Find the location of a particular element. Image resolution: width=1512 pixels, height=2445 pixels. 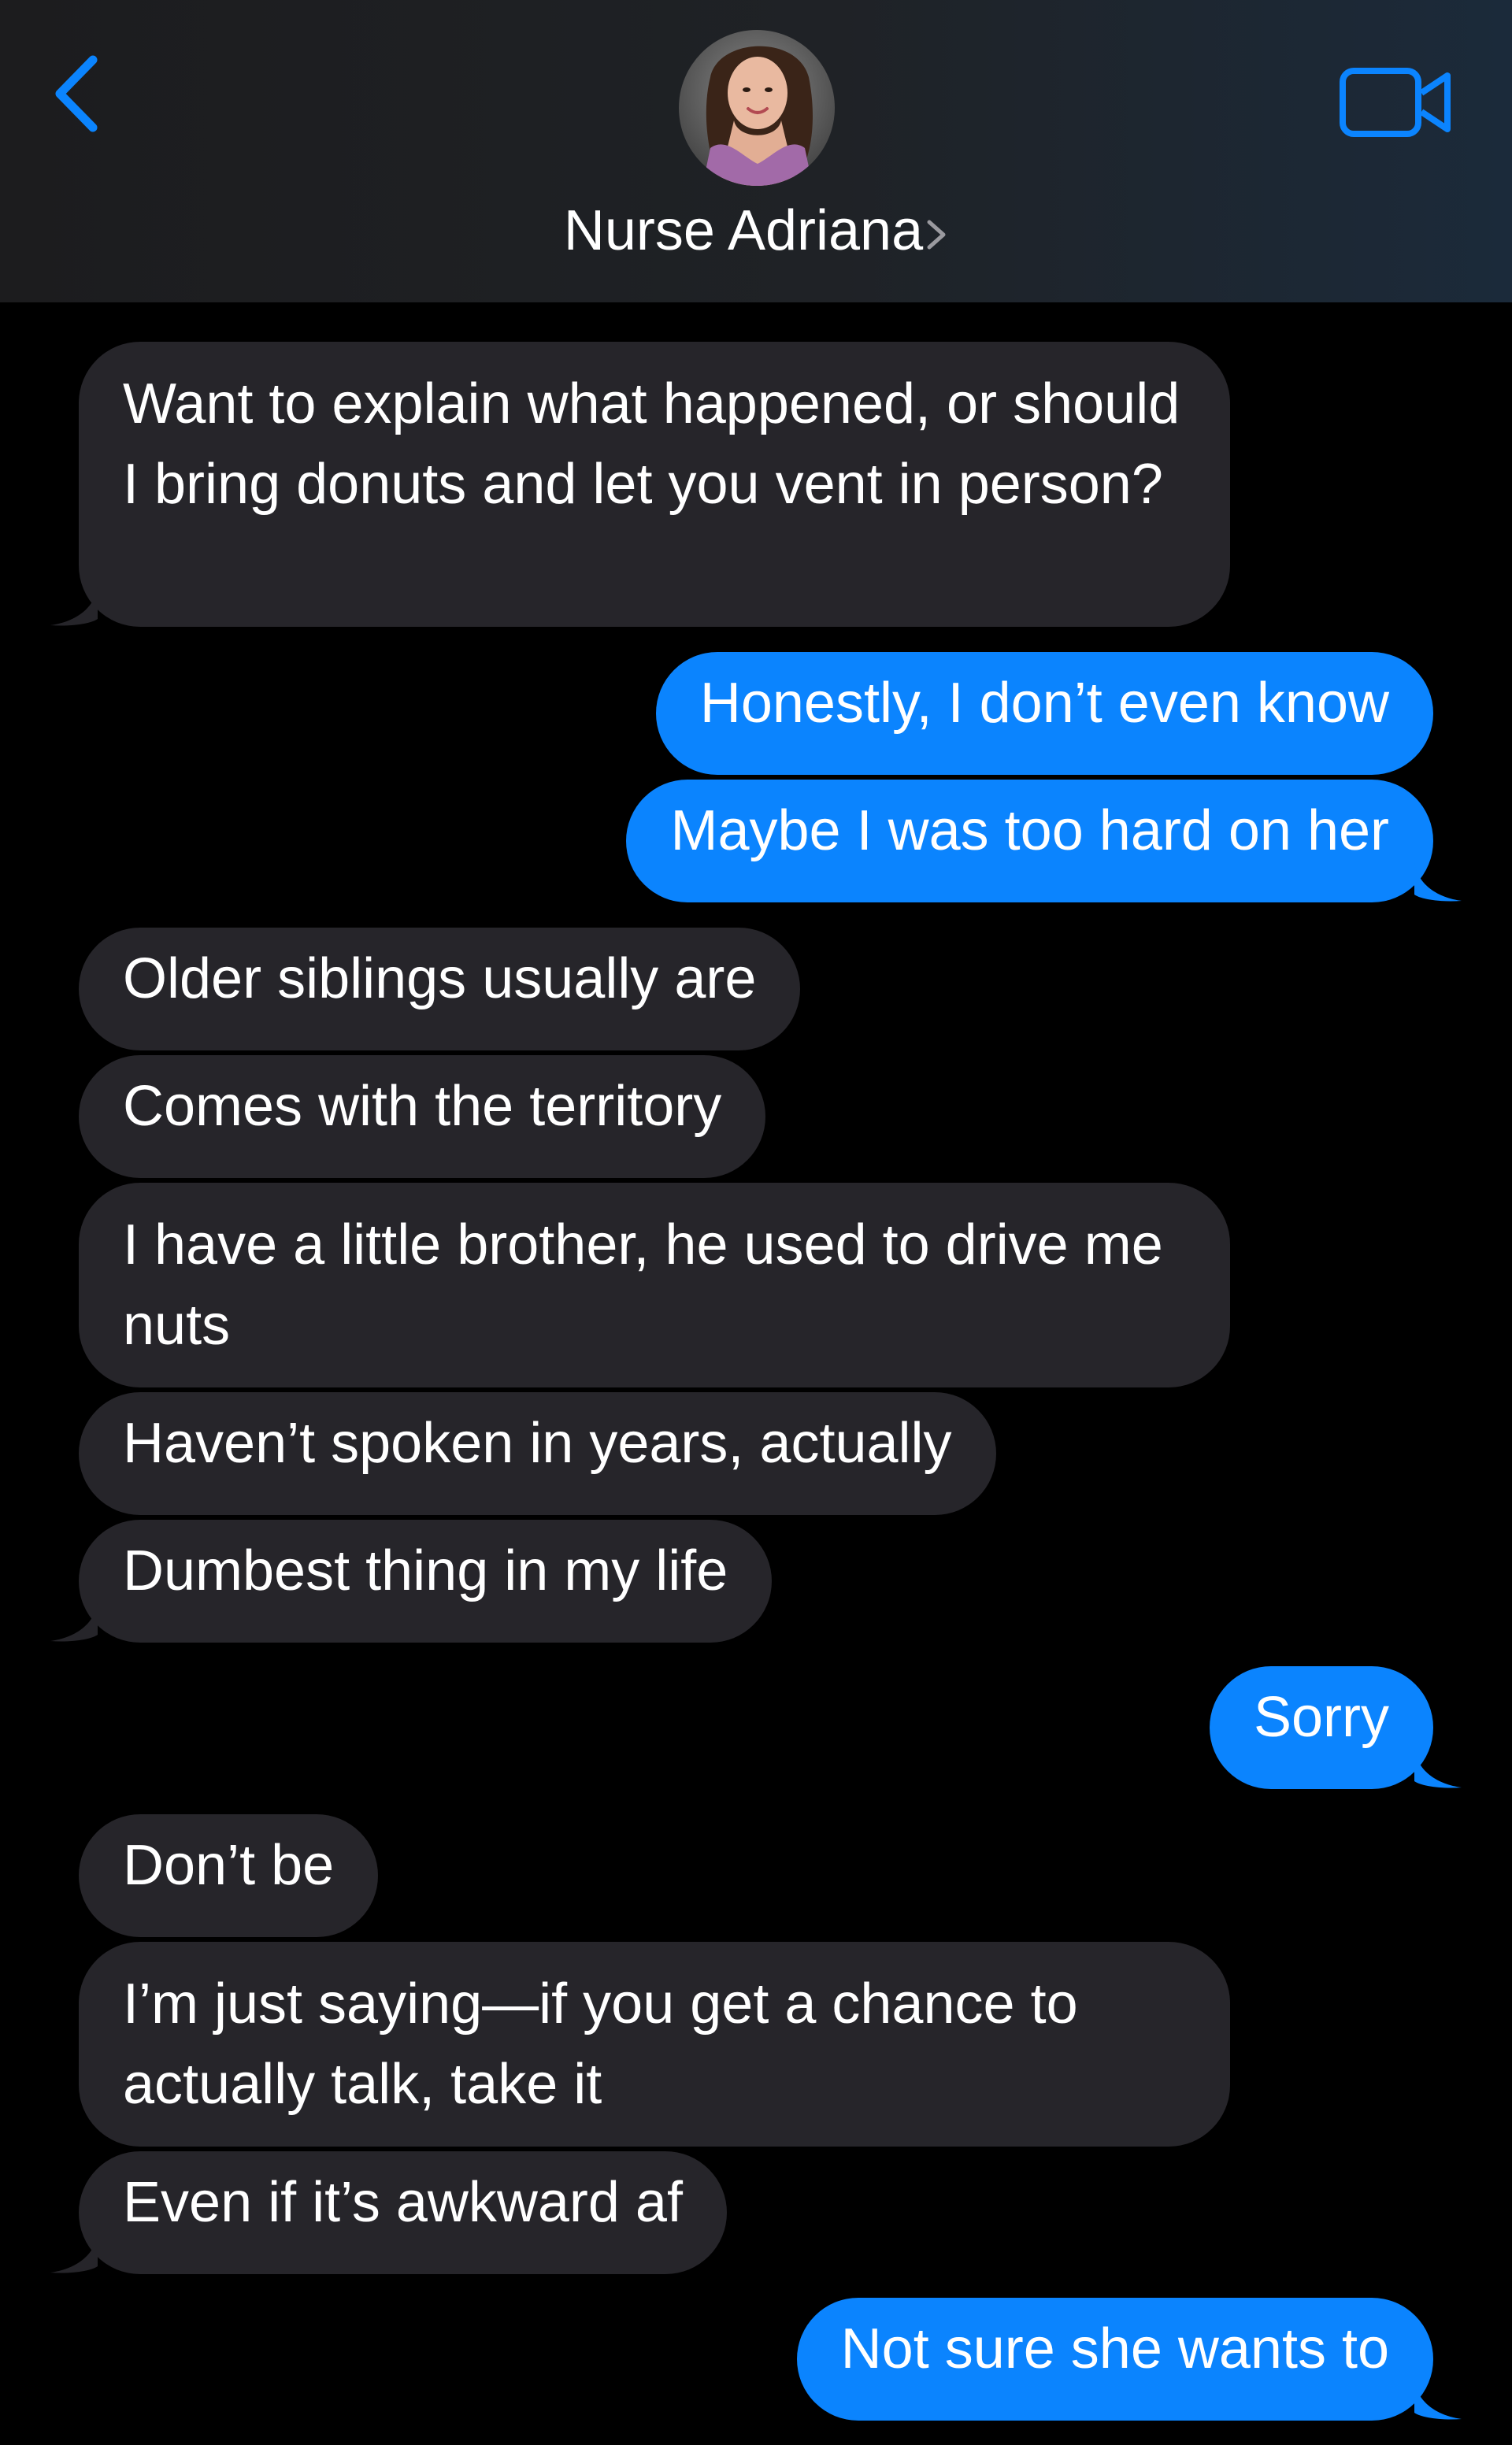

outgoing-message: Honestly, I don’t even know is located at coordinates (1044, 713).